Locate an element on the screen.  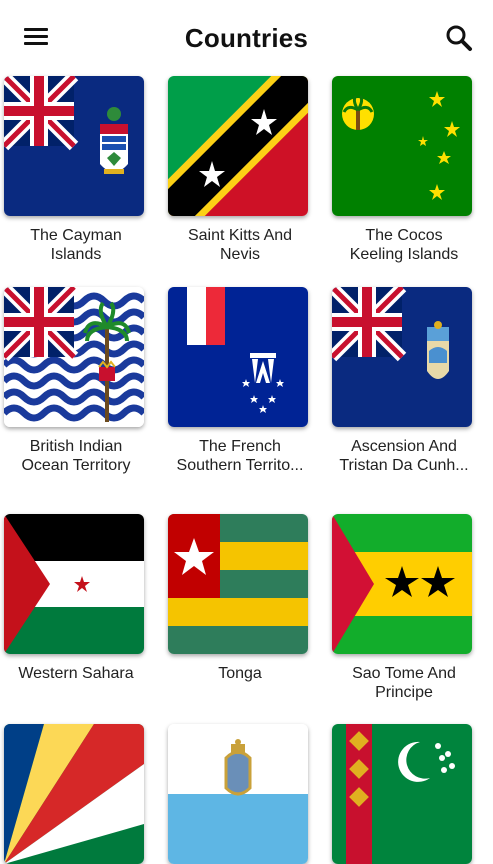
country-card-tonga: Tonga is located at coordinates (240, 598).